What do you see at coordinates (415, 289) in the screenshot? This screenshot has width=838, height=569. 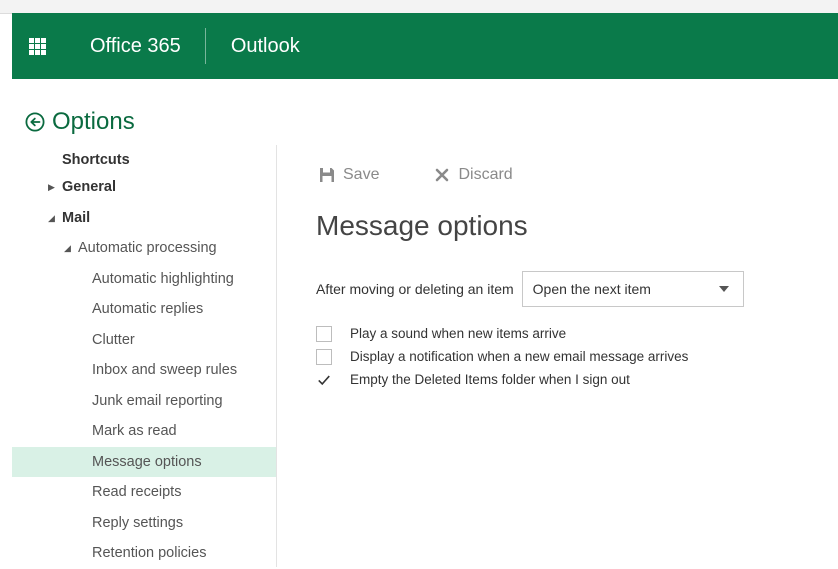 I see `after-moving-label: After moving or deleting an item` at bounding box center [415, 289].